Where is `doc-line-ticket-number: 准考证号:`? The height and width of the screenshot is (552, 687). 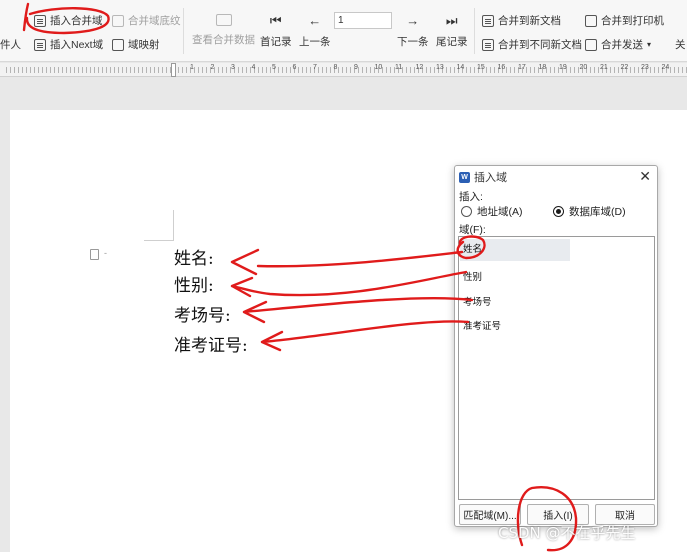 doc-line-ticket-number: 准考证号: is located at coordinates (211, 346).